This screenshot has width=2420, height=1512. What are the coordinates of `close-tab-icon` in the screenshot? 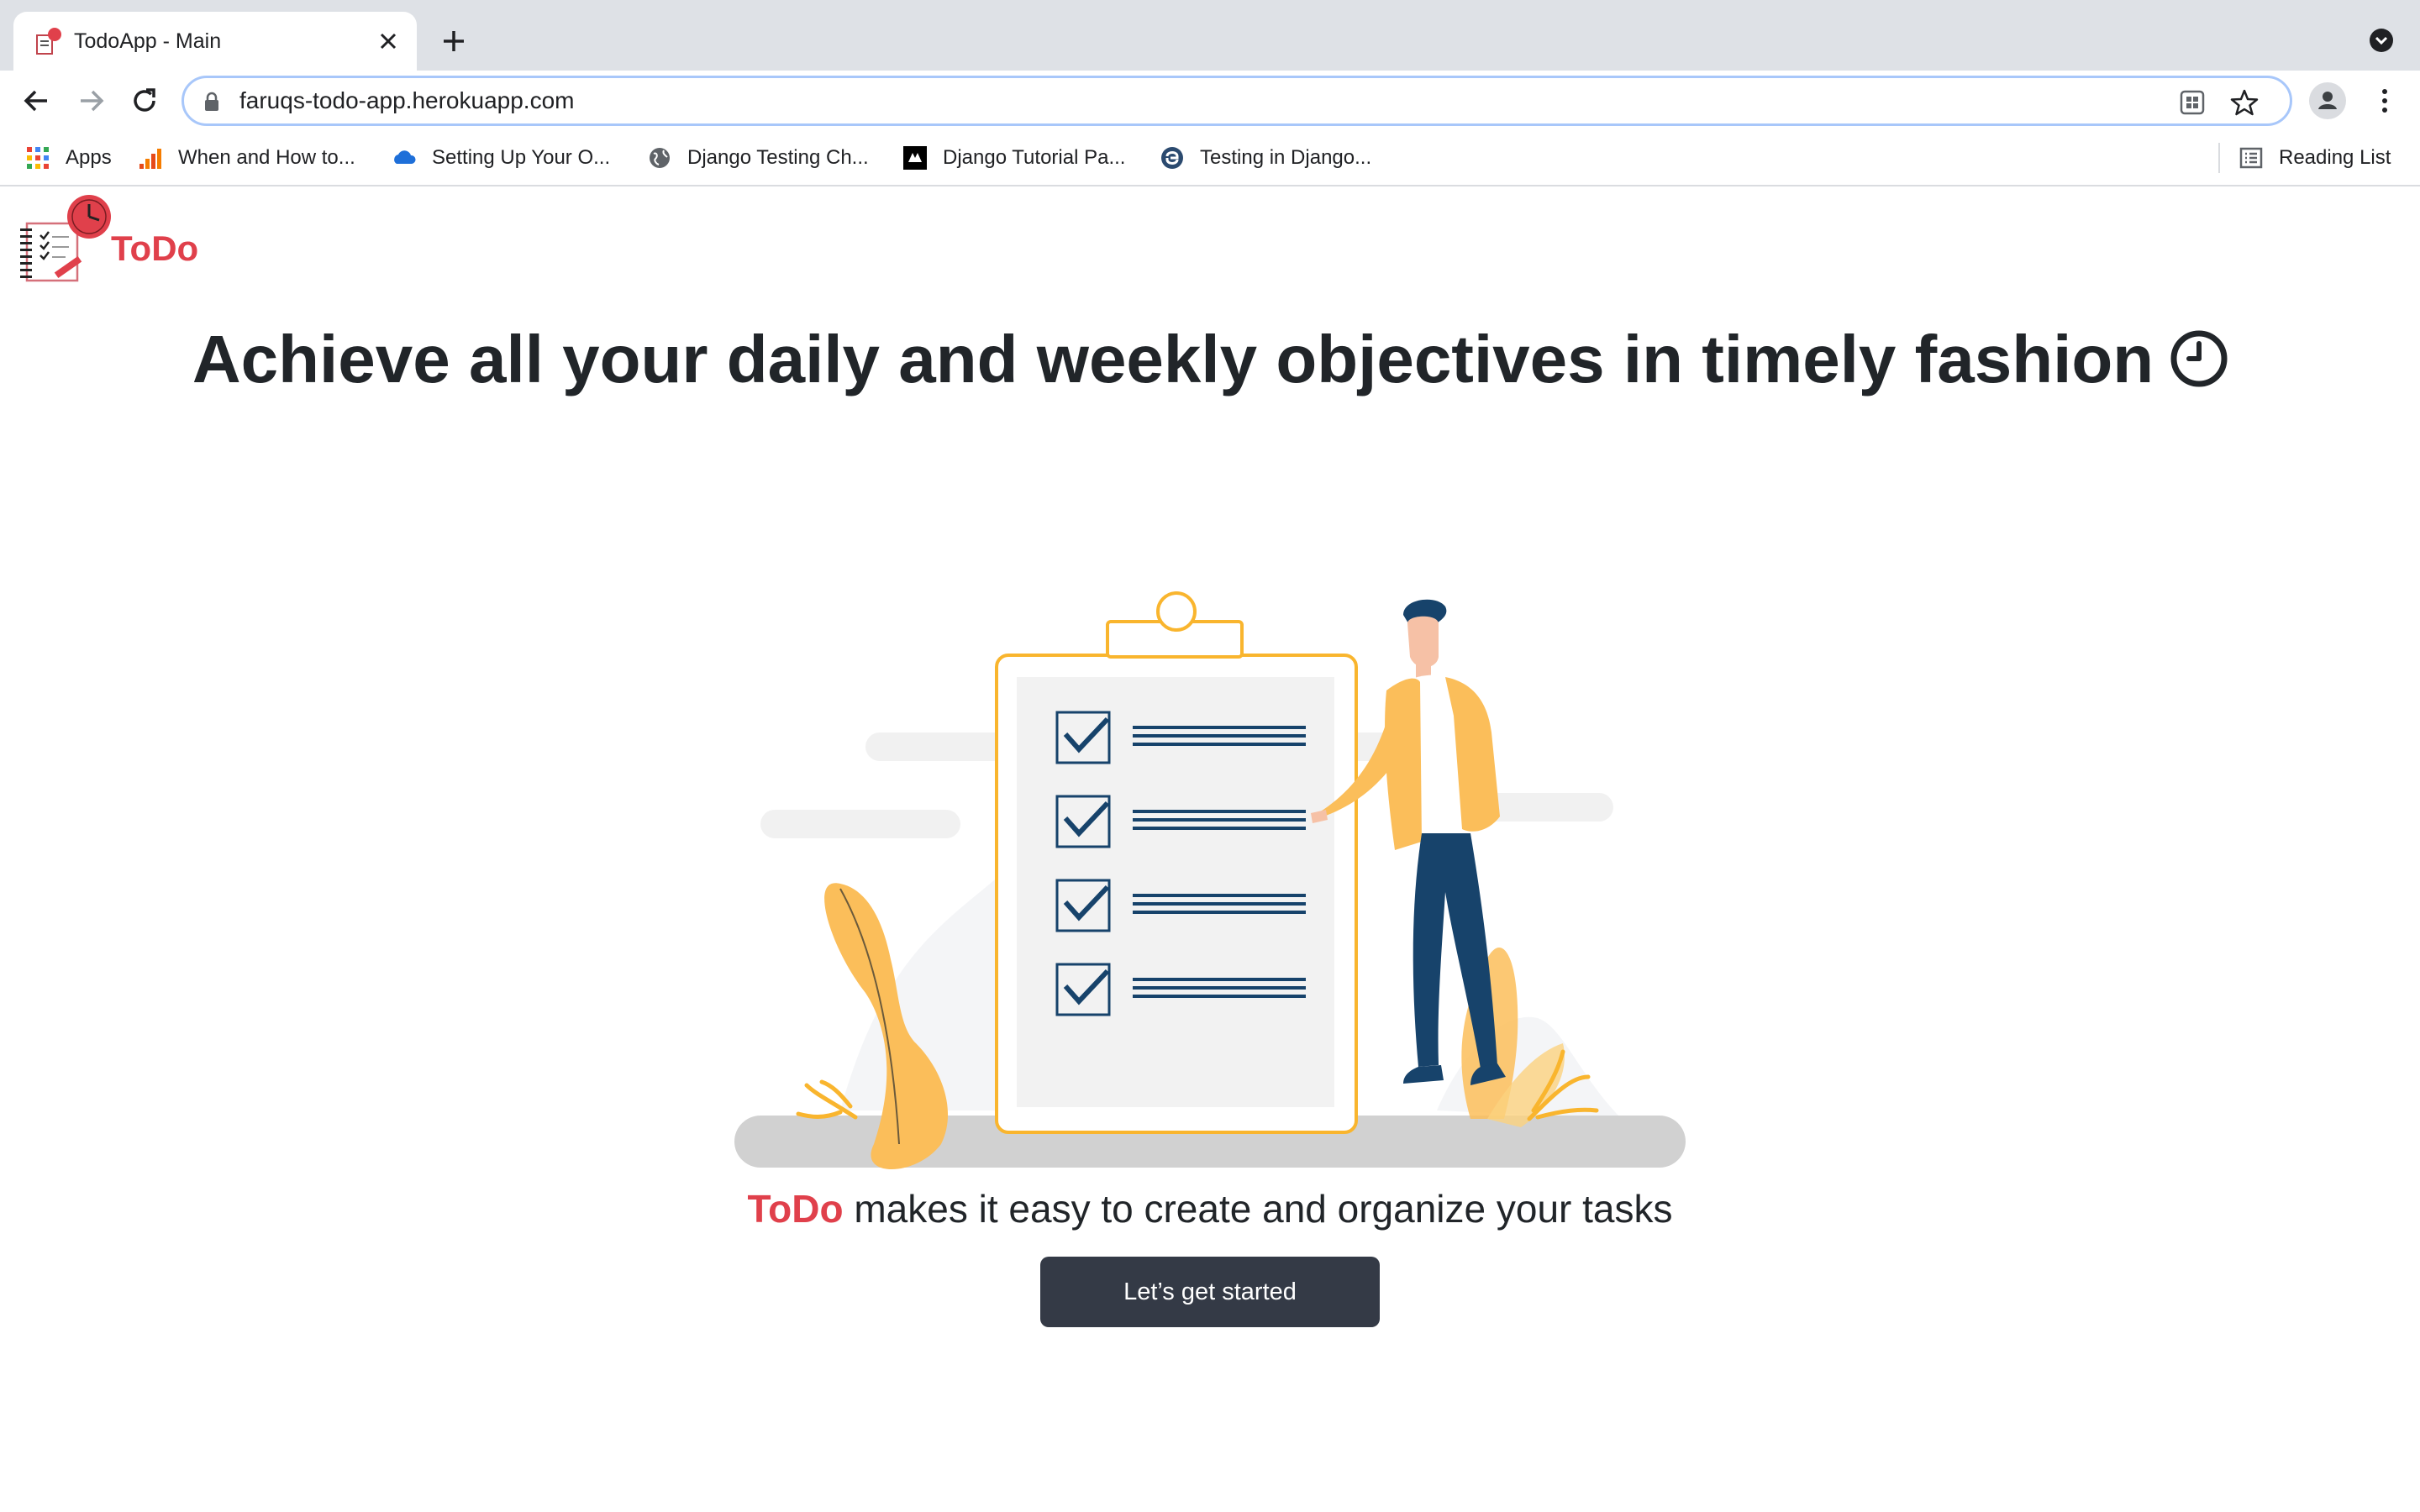 It's located at (388, 41).